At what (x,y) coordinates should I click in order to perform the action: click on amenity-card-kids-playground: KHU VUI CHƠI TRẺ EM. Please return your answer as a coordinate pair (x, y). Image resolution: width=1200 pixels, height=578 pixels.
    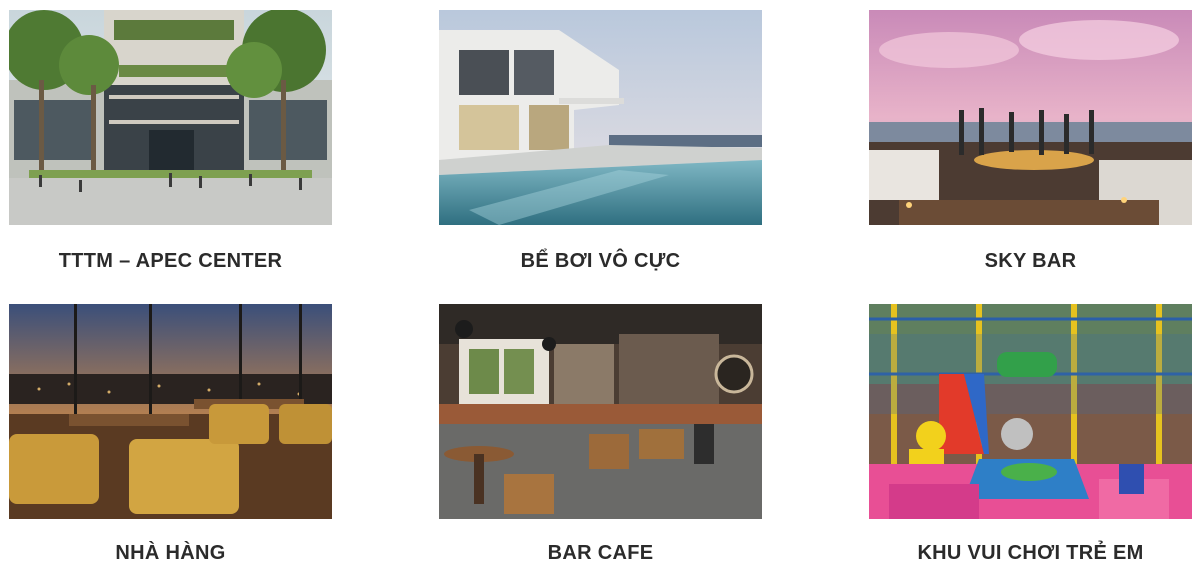
    Looking at the image, I should click on (1030, 435).